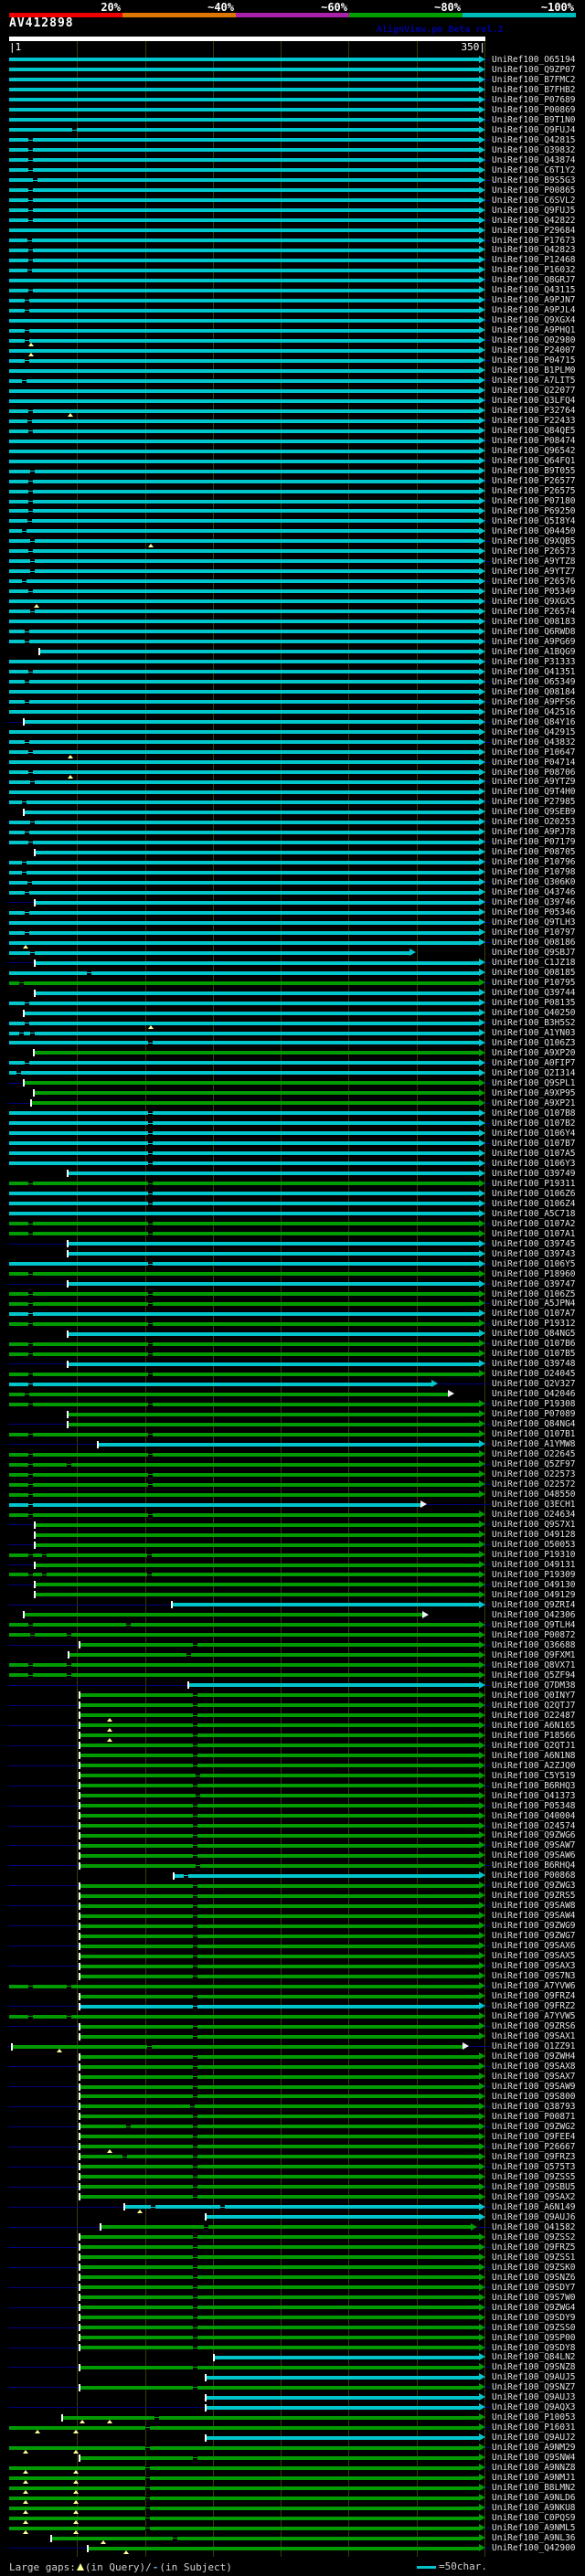 This screenshot has height=2576, width=585. Describe the element at coordinates (534, 2177) in the screenshot. I see `hit-label: UniRef100_Q9ZSS5` at that location.